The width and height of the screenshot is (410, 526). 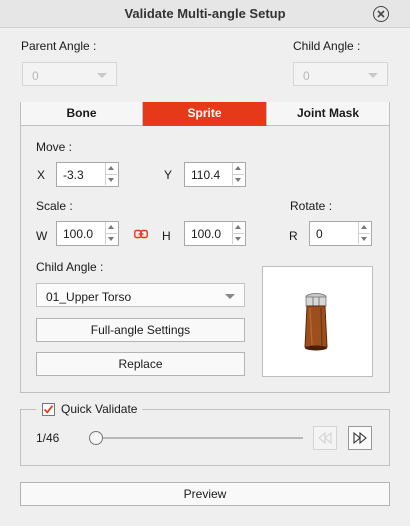 What do you see at coordinates (206, 175) in the screenshot?
I see `move-y-value: 110.4` at bounding box center [206, 175].